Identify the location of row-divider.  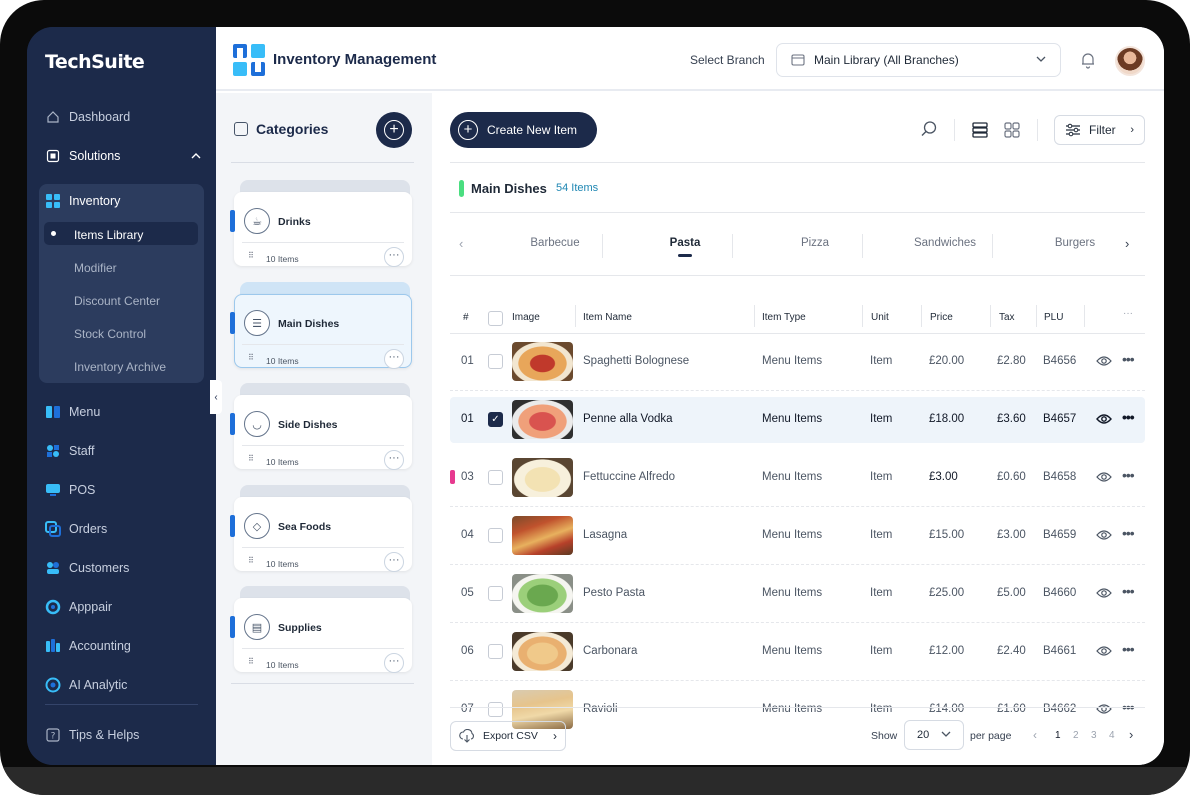
(797, 390).